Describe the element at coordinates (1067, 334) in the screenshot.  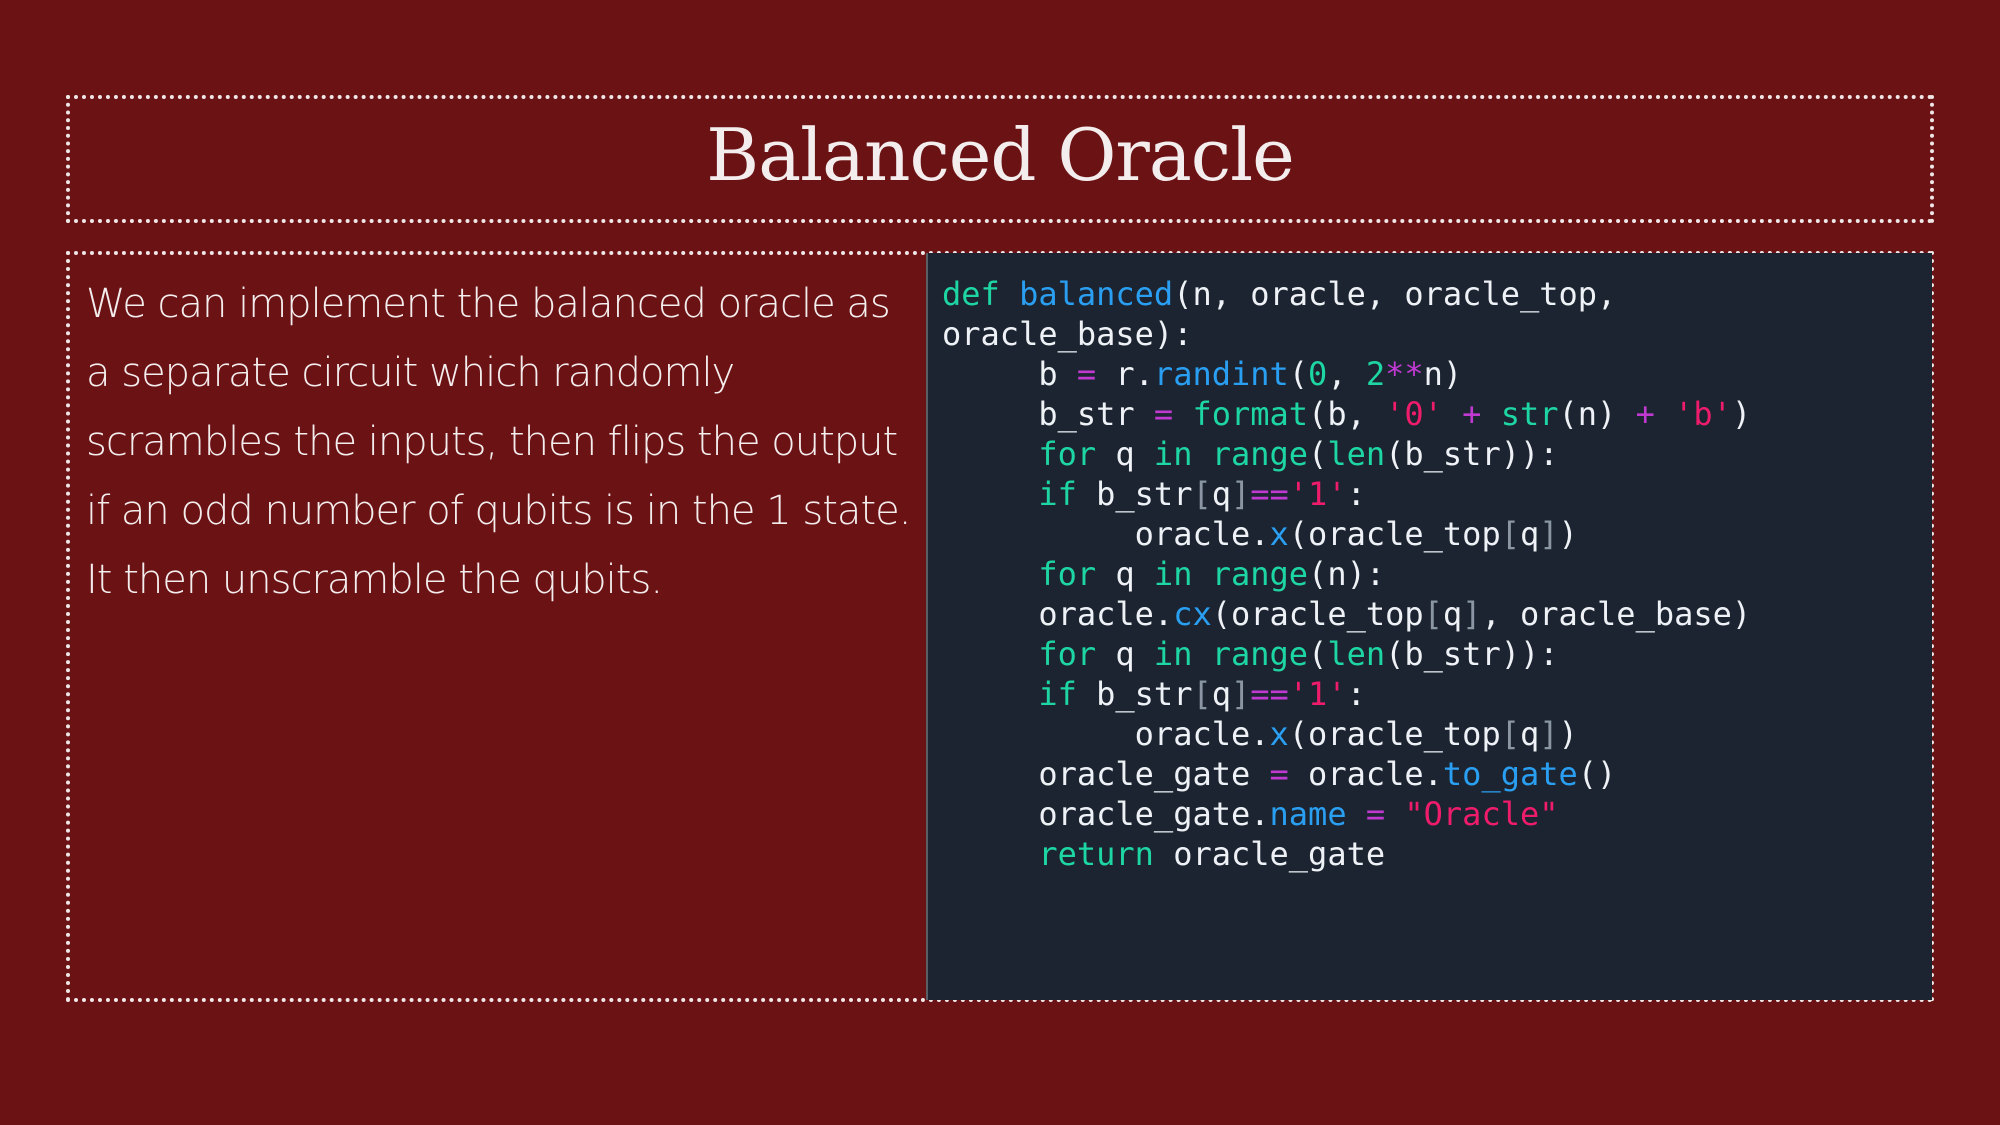
I see `code-line: oracle_base):` at that location.